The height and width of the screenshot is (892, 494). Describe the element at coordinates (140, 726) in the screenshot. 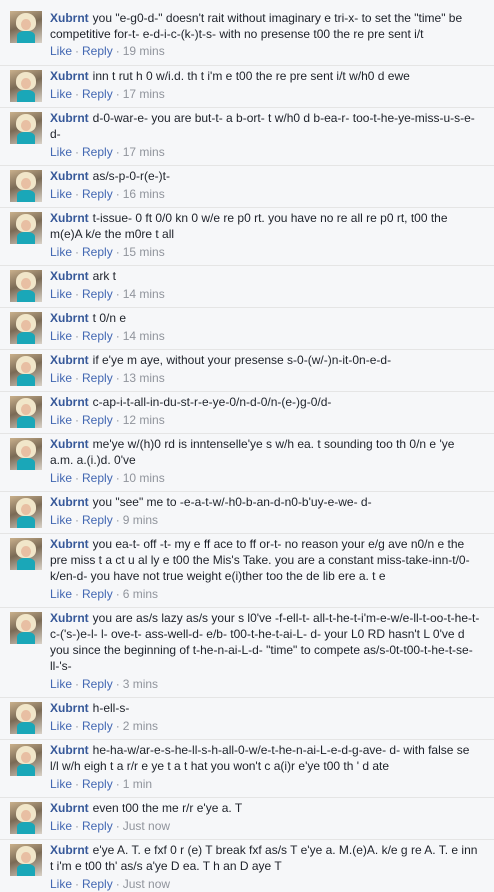

I see `timestamp: 2 mins` at that location.